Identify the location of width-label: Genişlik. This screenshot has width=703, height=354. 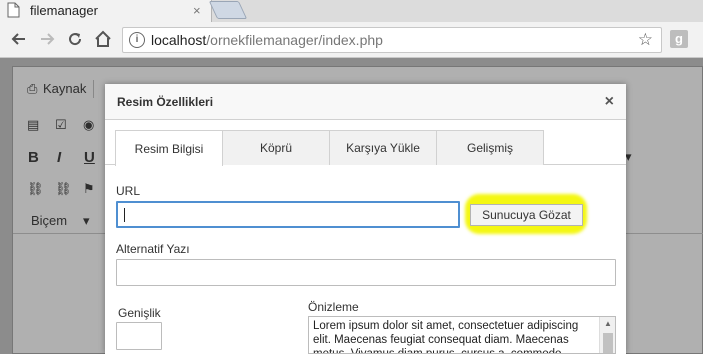
(139, 313).